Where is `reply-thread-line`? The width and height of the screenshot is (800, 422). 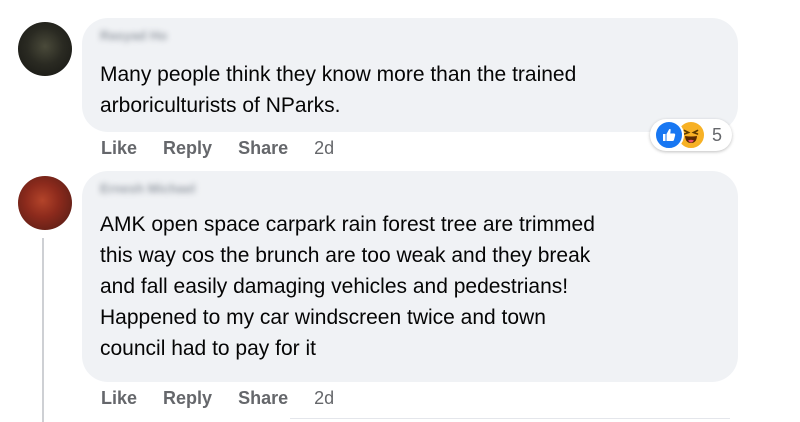 reply-thread-line is located at coordinates (43, 330).